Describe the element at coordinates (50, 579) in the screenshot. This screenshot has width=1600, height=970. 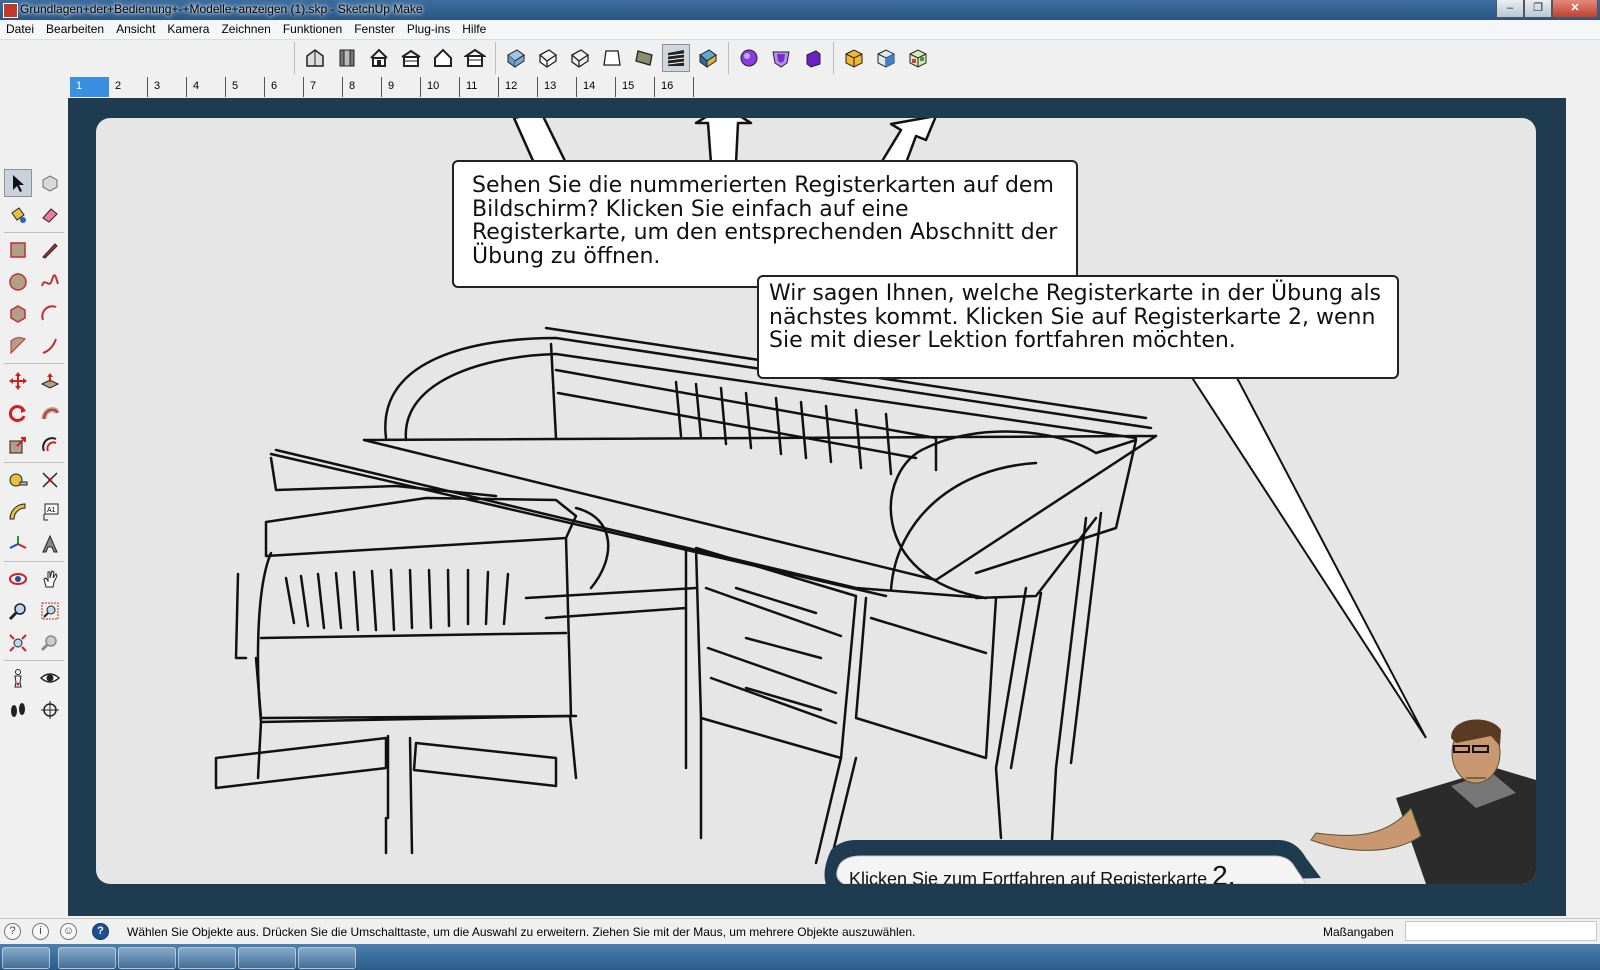
I see `pan-icon` at that location.